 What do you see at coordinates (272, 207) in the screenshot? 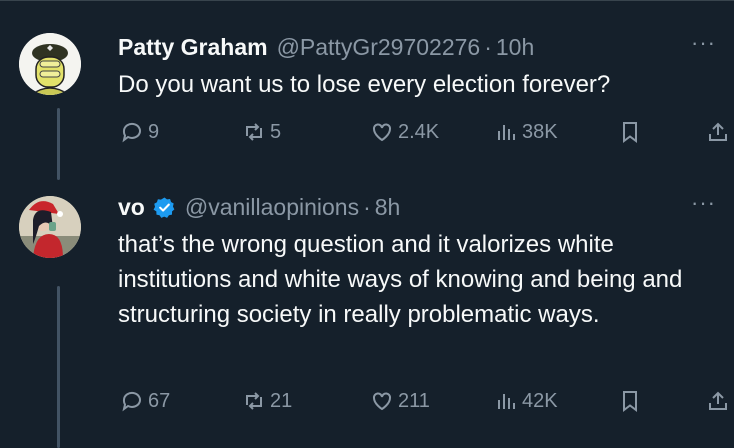
I see `user-handle: @vanillaopinions` at bounding box center [272, 207].